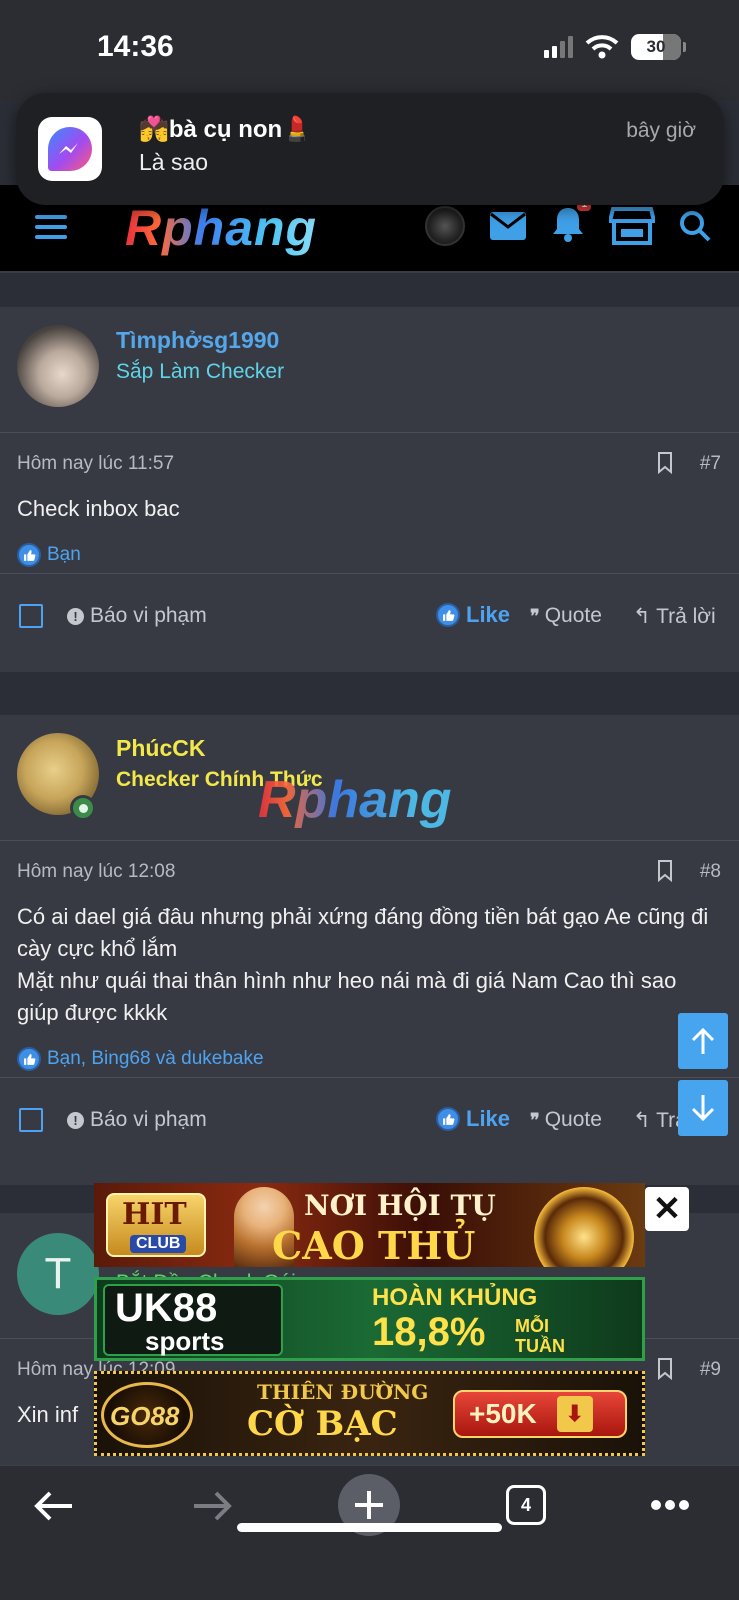 The height and width of the screenshot is (1600, 739). I want to click on back-icon, so click(54, 1506).